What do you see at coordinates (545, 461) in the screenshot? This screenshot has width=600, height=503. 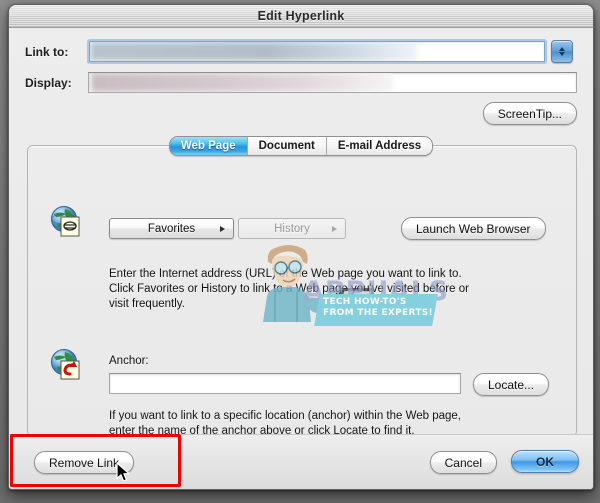 I see `ok-button: OK` at bounding box center [545, 461].